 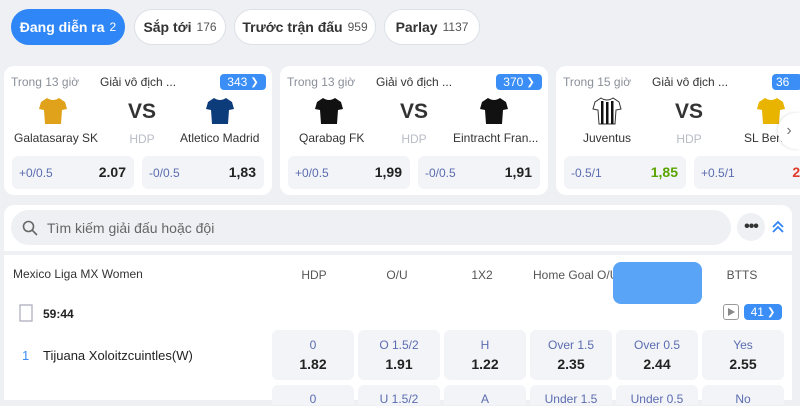 I want to click on column-header-ou: O/U, so click(x=397, y=275).